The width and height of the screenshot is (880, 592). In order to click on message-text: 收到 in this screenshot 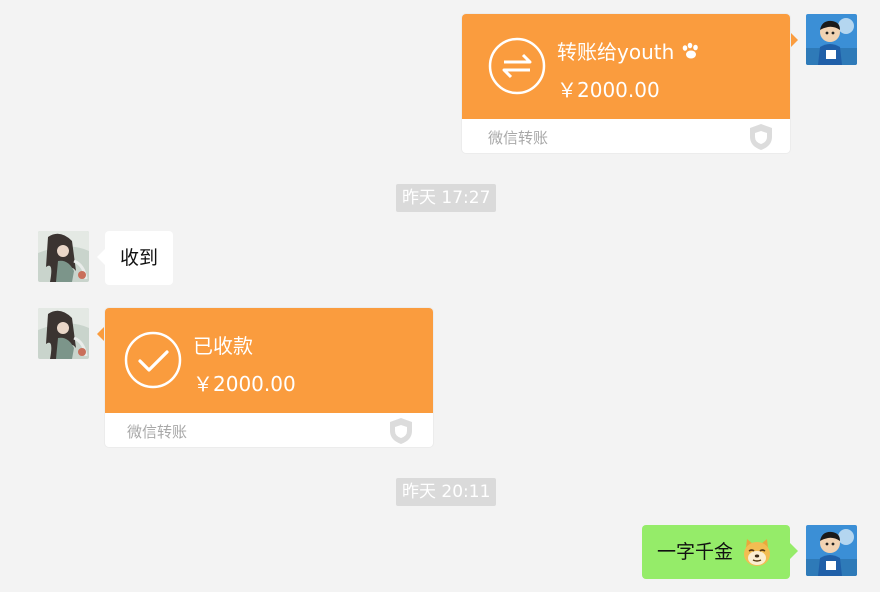, I will do `click(139, 258)`.